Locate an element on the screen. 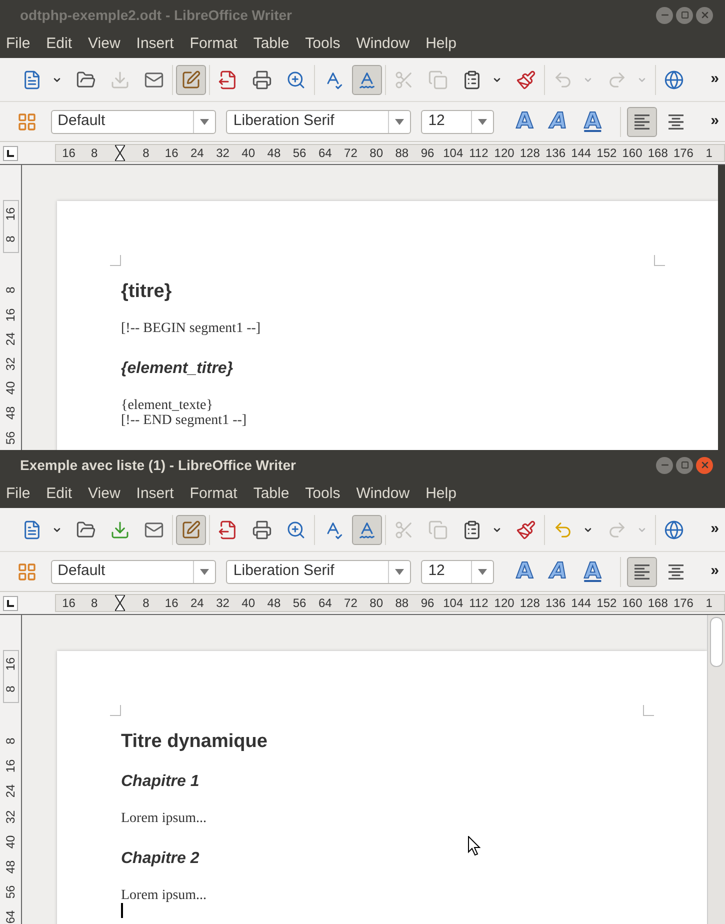  document-paragraph: [!-- END segment1 --] is located at coordinates (184, 420).